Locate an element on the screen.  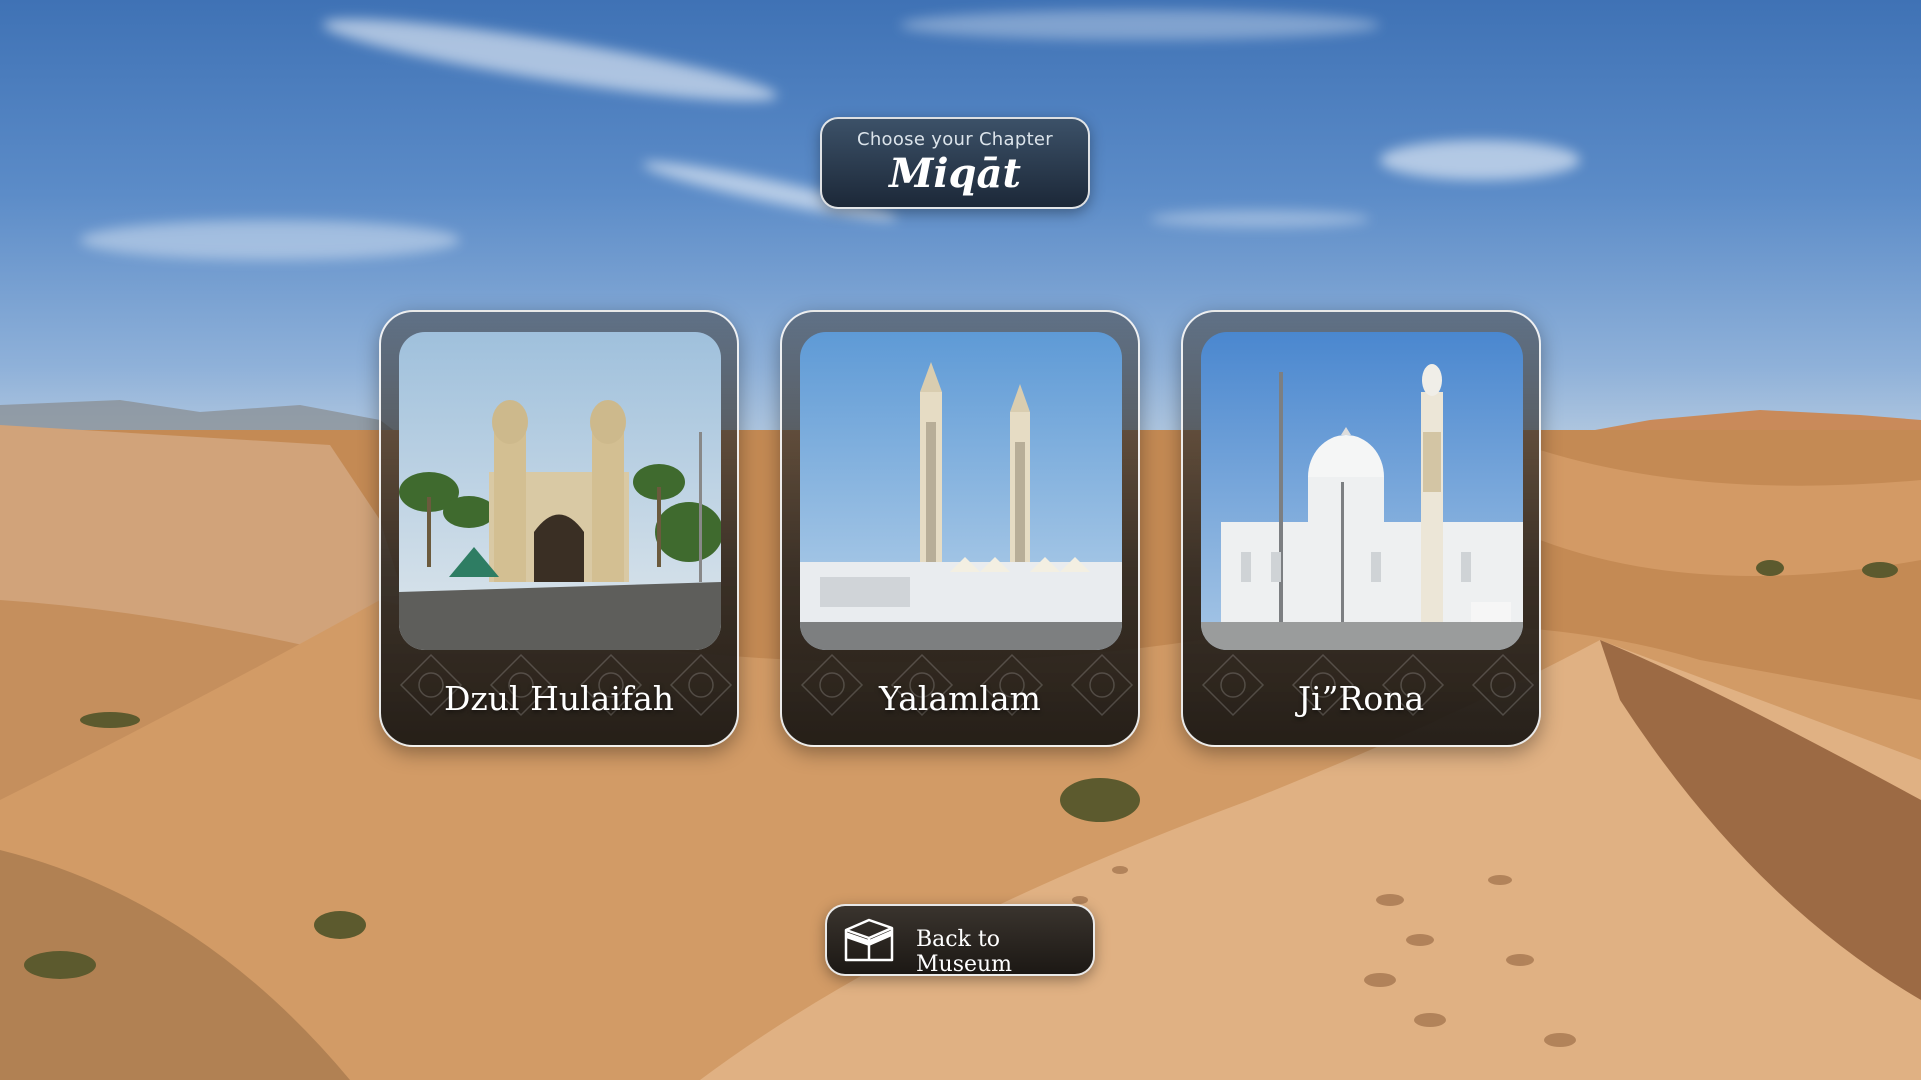
chapter-card-yalamlam: Yalamlam is located at coordinates (960, 528).